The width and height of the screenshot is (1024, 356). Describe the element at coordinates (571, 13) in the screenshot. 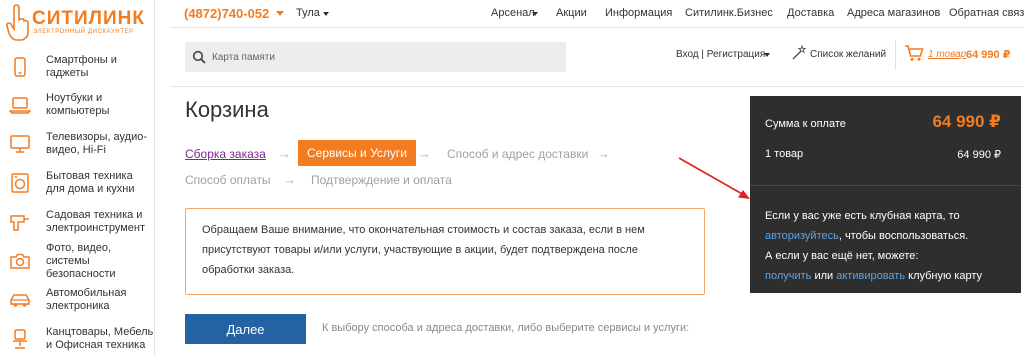

I see `nav-promotions: Акции` at that location.